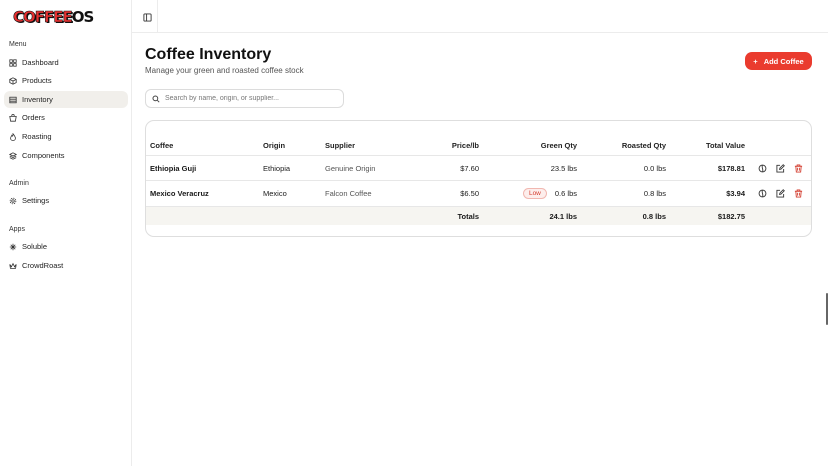  Describe the element at coordinates (13, 201) in the screenshot. I see `gear-icon` at that location.